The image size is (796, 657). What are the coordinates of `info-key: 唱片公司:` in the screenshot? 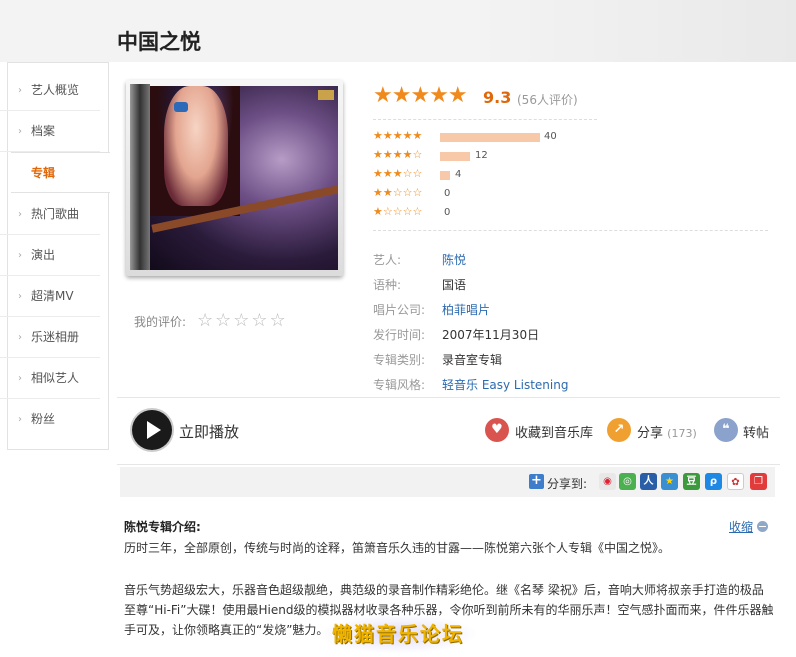 It's located at (399, 310).